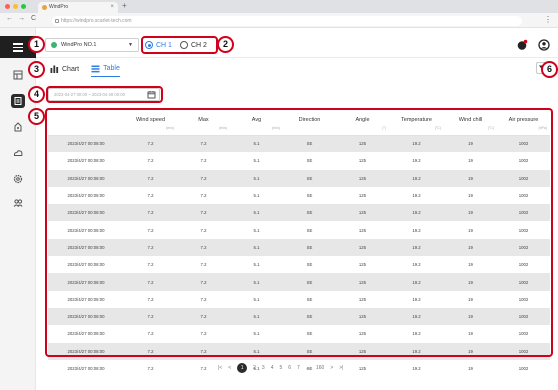 This screenshot has height=390, width=558. I want to click on device-select: WindPro NO.1 ▼, so click(92, 45).